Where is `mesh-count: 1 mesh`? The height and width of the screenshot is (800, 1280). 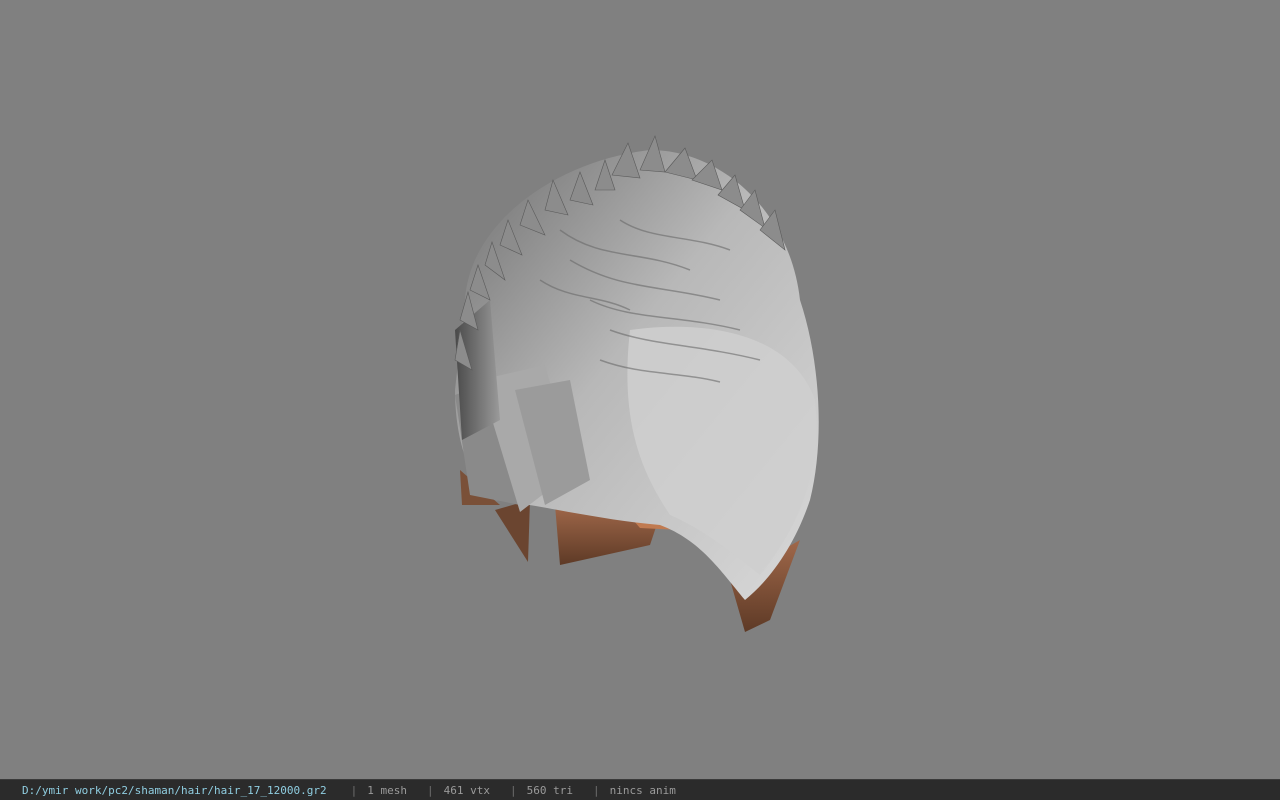 mesh-count: 1 mesh is located at coordinates (387, 790).